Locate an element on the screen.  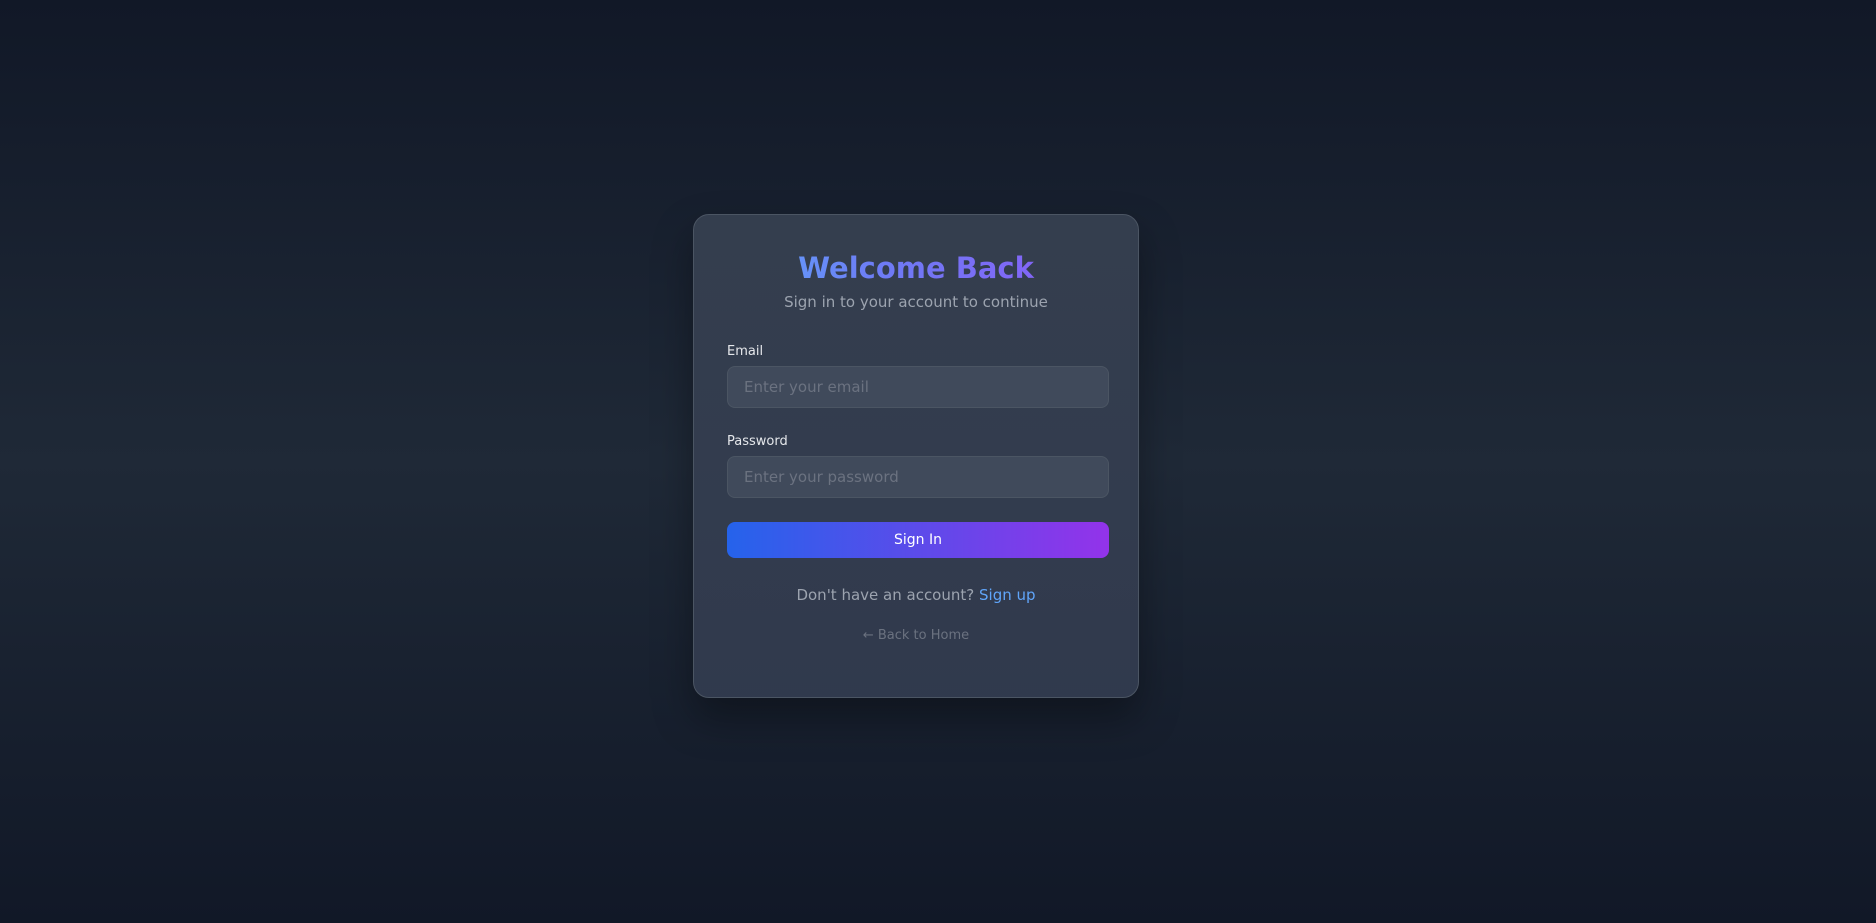
signup-prompt: Don't have an account? Sign up is located at coordinates (916, 595).